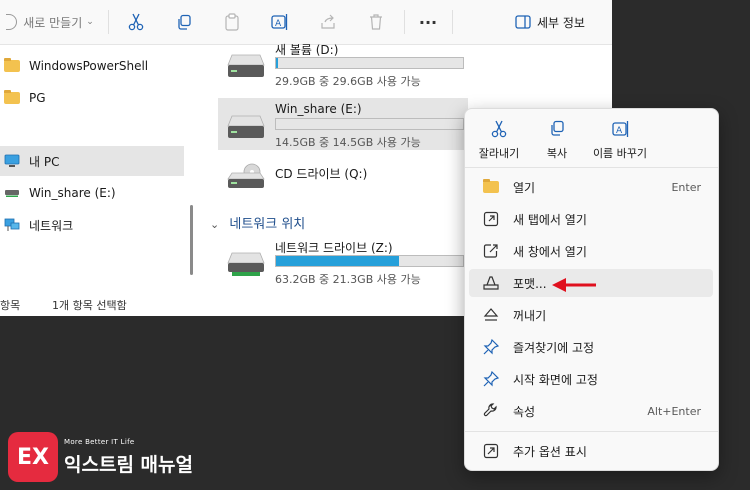 This screenshot has width=750, height=490. I want to click on context-menu-quick-actions: 잘라내기 복사 A 이름 바꾸기, so click(591, 138).